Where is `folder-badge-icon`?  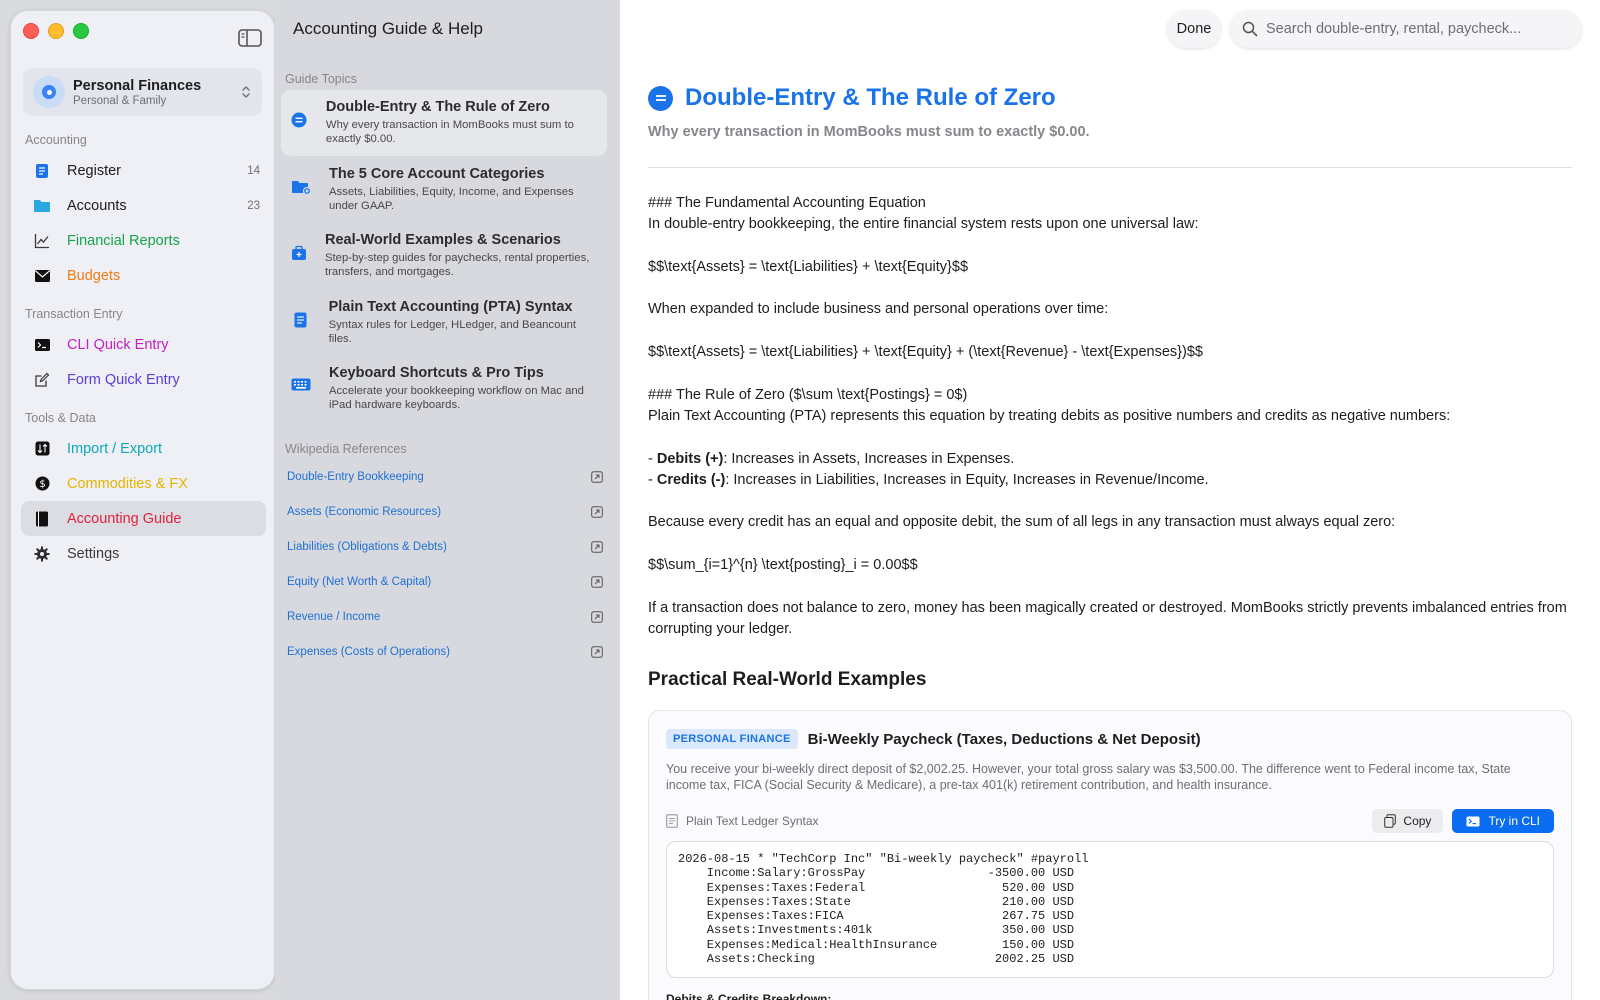
folder-badge-icon is located at coordinates (301, 201).